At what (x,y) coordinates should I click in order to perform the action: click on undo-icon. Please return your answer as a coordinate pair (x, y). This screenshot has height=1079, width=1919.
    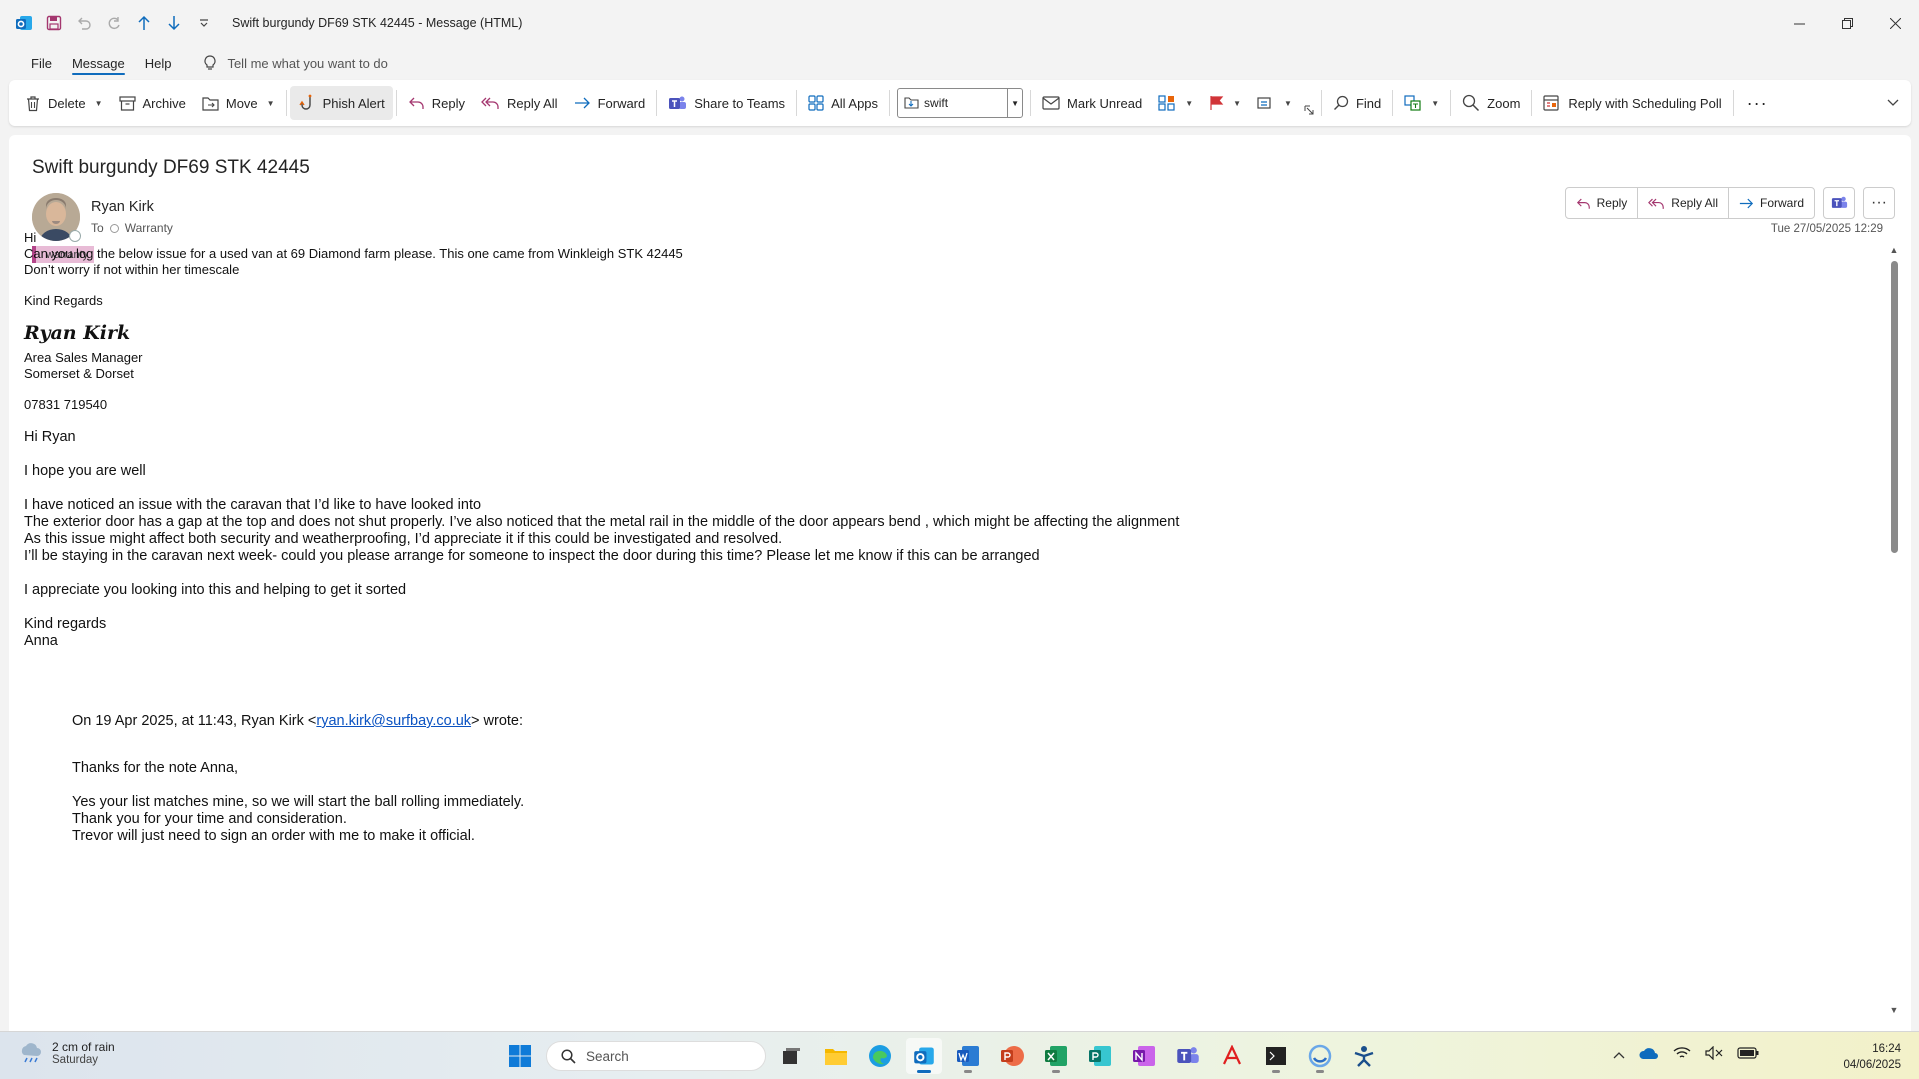
    Looking at the image, I should click on (84, 23).